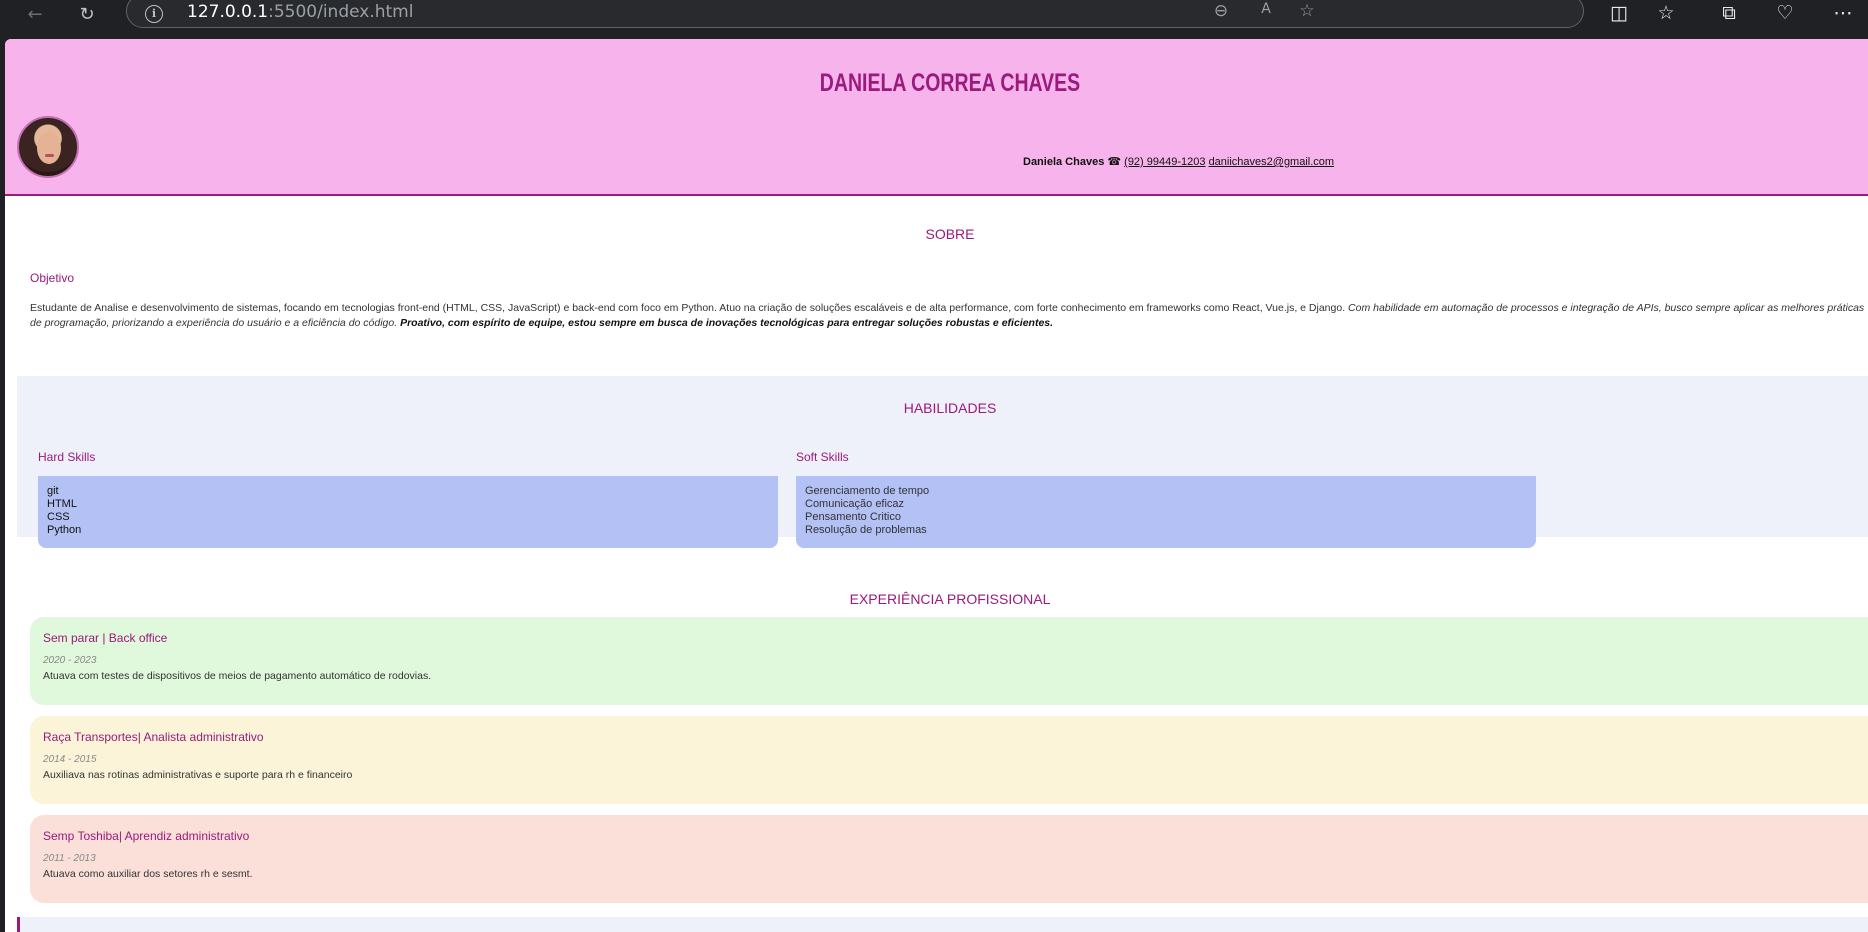  I want to click on list-item: HTML, so click(62, 504).